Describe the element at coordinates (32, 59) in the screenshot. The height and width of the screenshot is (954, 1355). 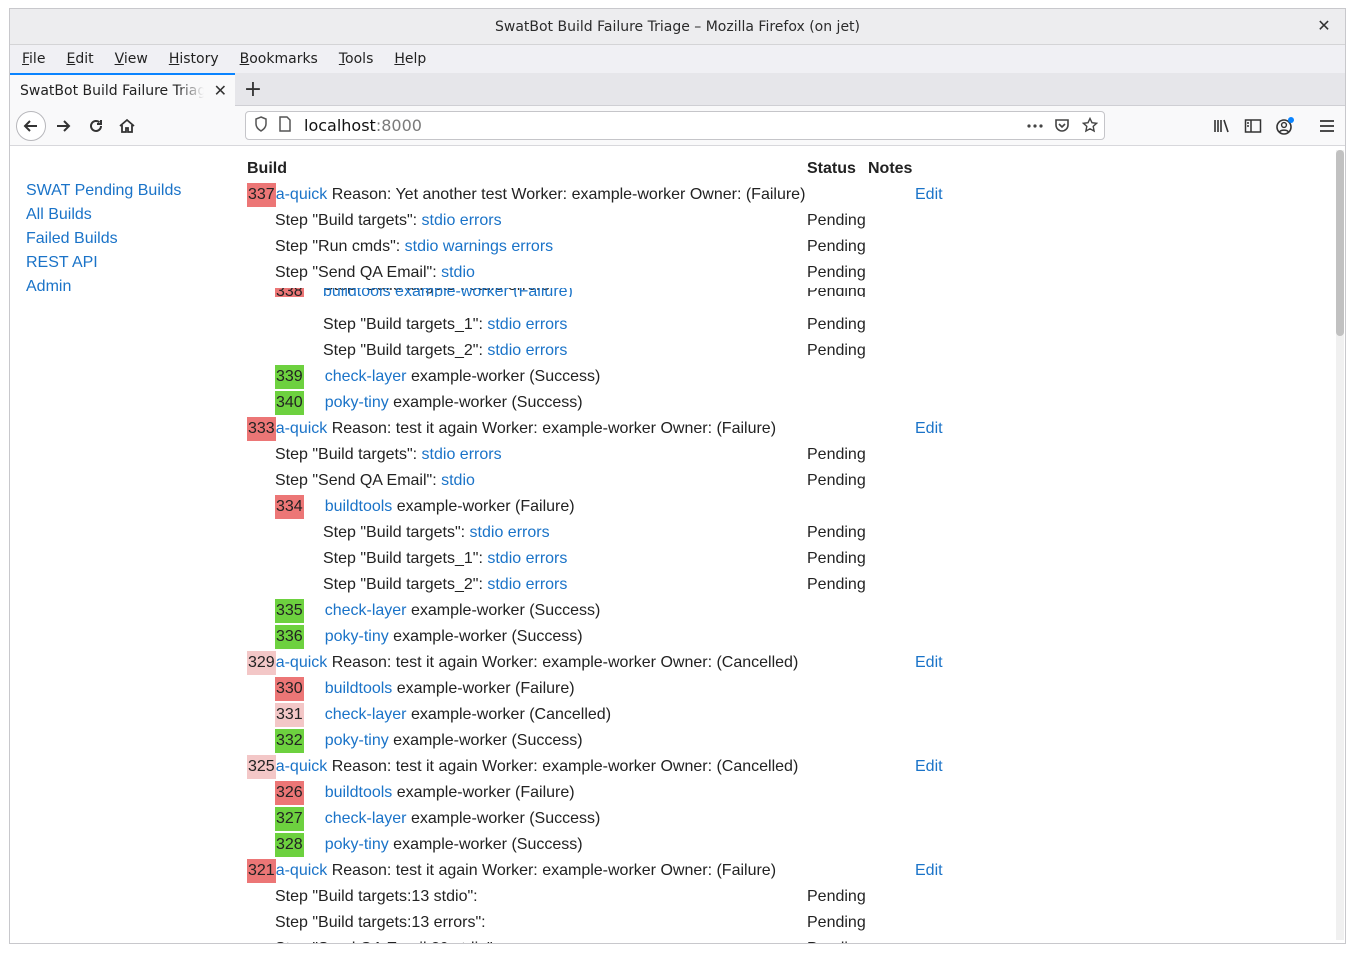
I see `menu-file: File` at that location.